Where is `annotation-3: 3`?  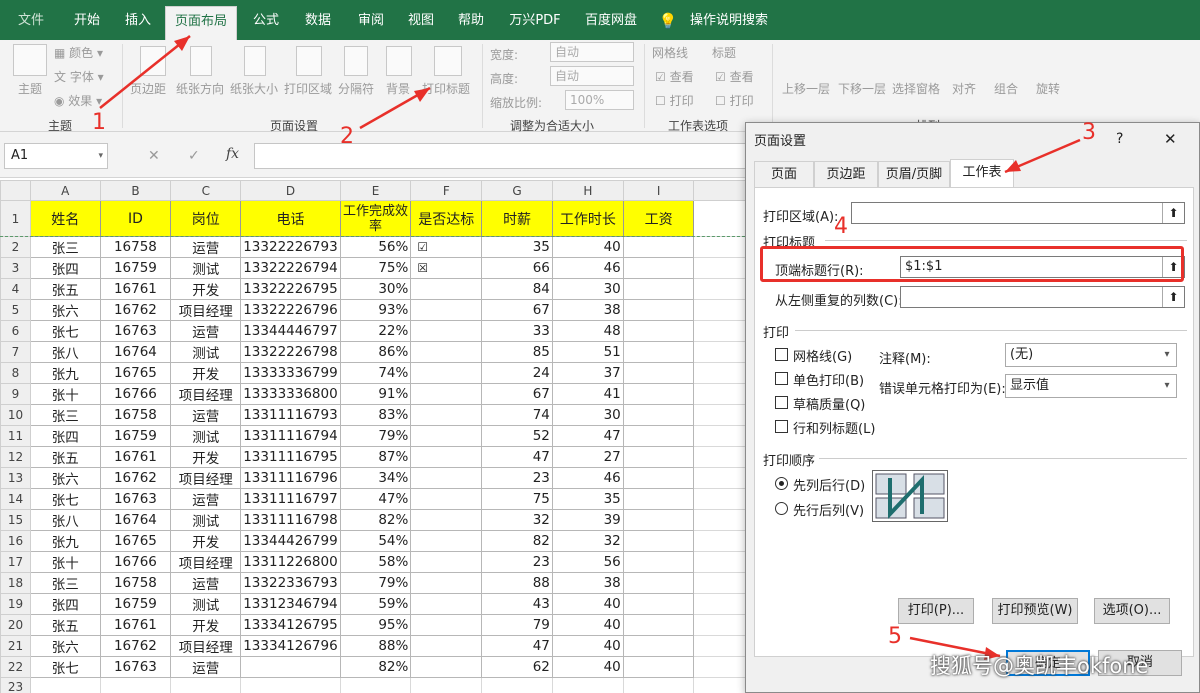 annotation-3: 3 is located at coordinates (1089, 132).